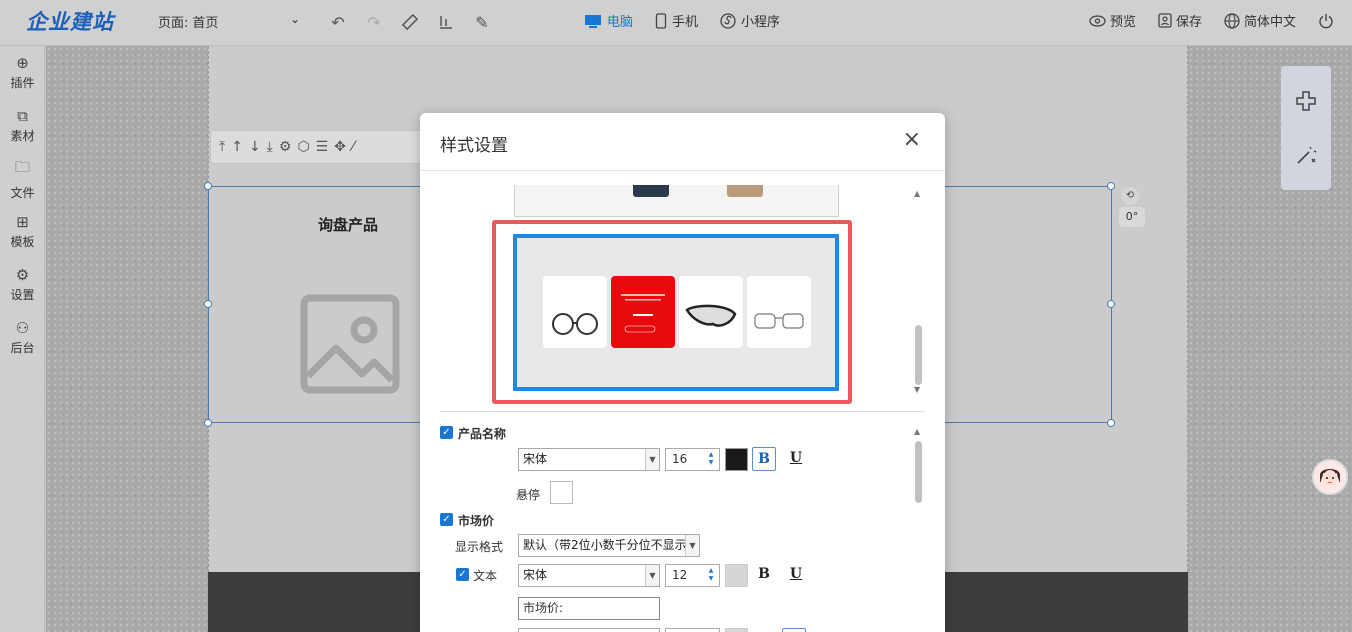 The width and height of the screenshot is (1352, 632). What do you see at coordinates (22, 337) in the screenshot?
I see `sidebar-item-backend: ⚇ 后台` at bounding box center [22, 337].